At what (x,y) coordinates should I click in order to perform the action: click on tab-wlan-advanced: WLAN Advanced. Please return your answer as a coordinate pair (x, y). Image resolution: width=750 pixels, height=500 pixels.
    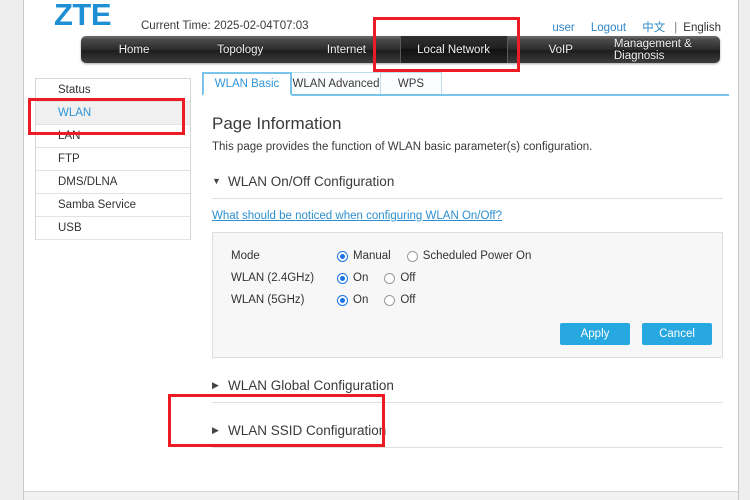
    Looking at the image, I should click on (336, 83).